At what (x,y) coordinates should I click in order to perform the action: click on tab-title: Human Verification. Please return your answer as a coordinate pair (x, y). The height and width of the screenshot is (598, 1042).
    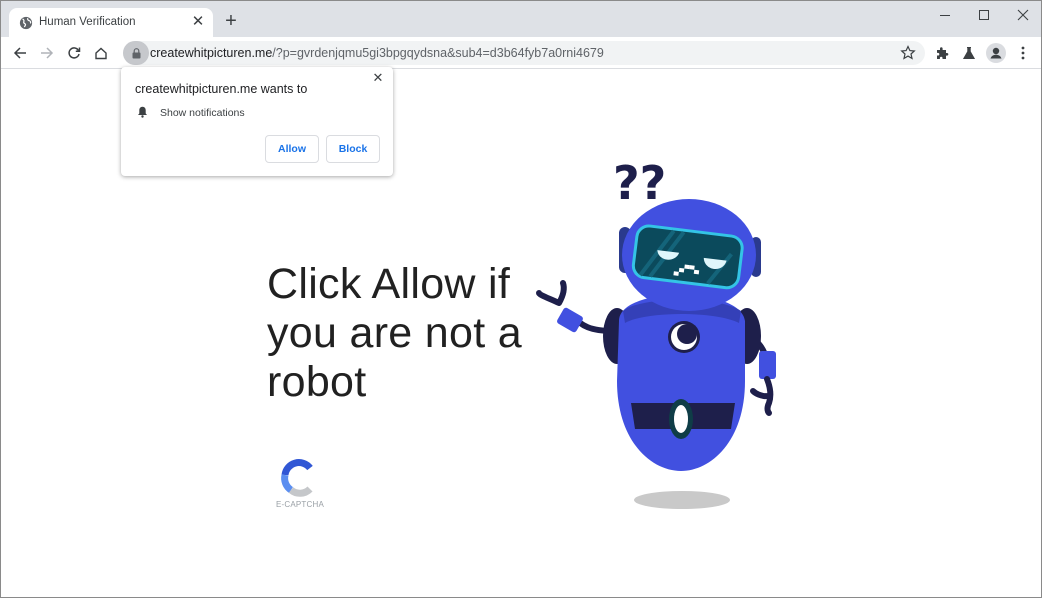
    Looking at the image, I should click on (87, 22).